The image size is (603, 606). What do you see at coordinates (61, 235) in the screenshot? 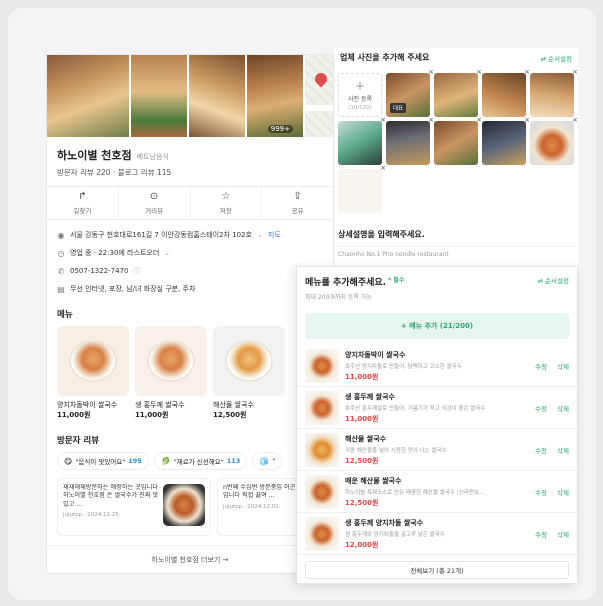
I see `location-pin-icon: ◉` at bounding box center [61, 235].